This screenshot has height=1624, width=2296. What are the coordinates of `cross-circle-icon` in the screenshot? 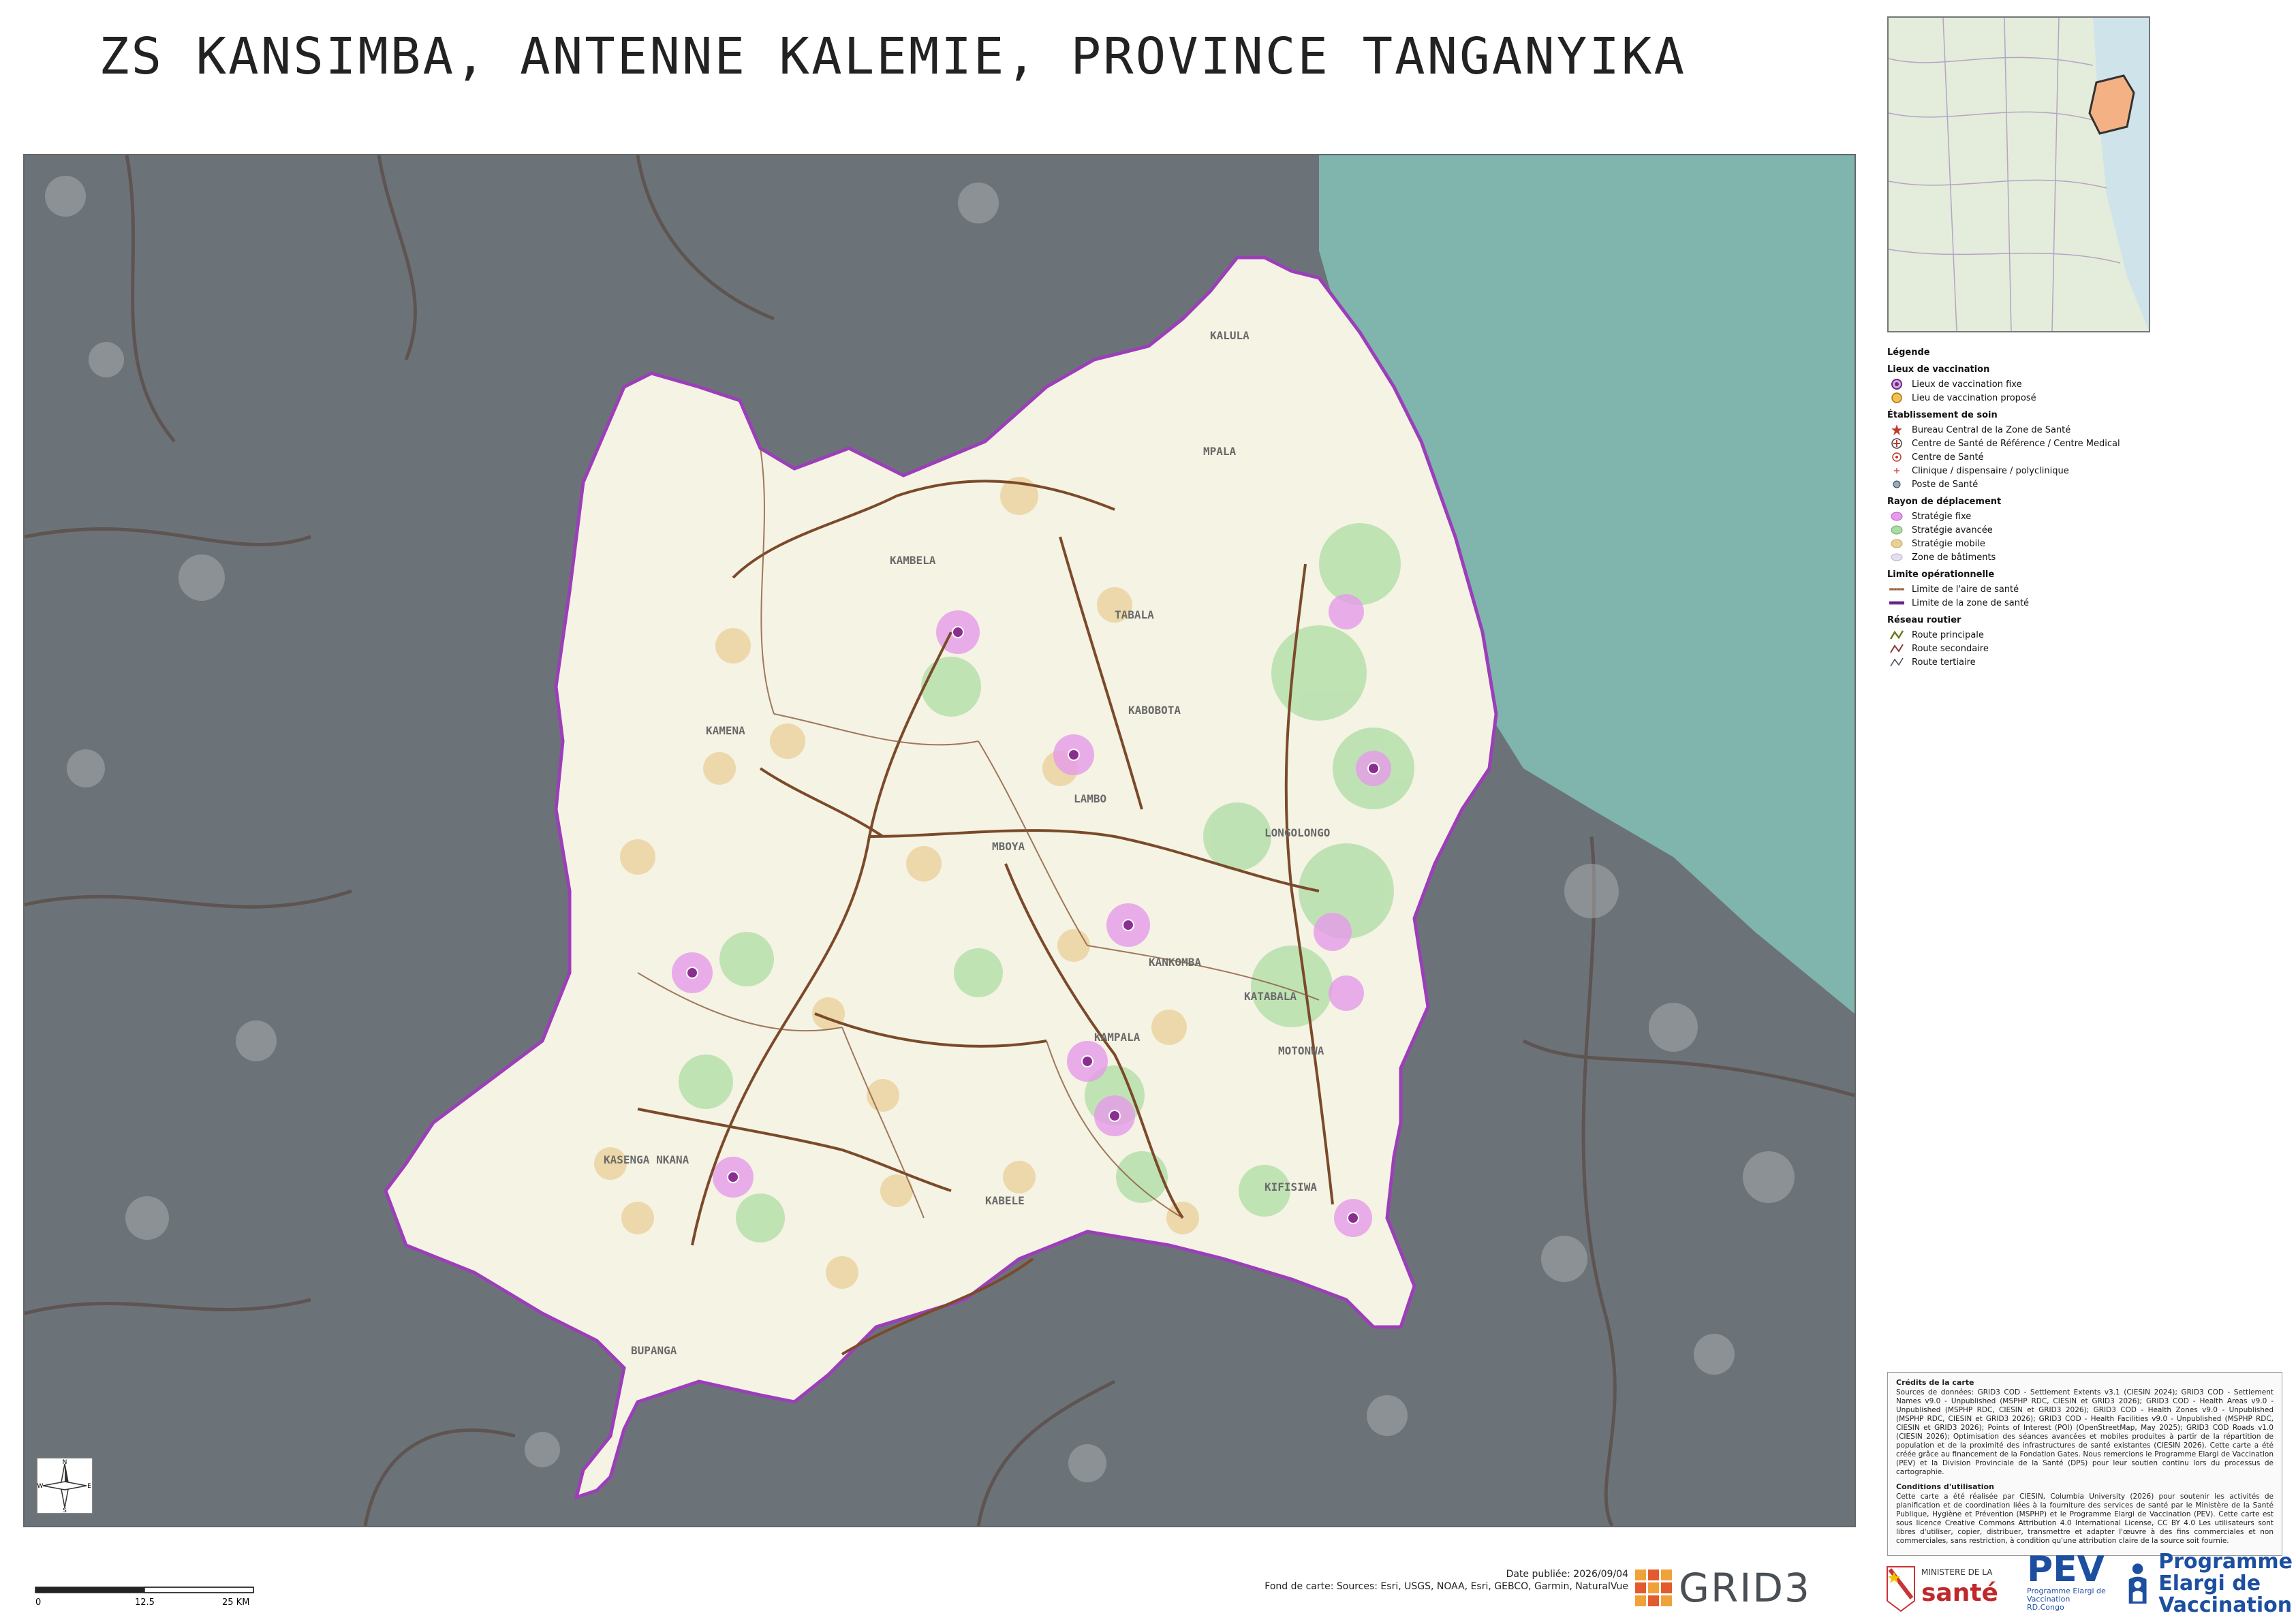 It's located at (1897, 443).